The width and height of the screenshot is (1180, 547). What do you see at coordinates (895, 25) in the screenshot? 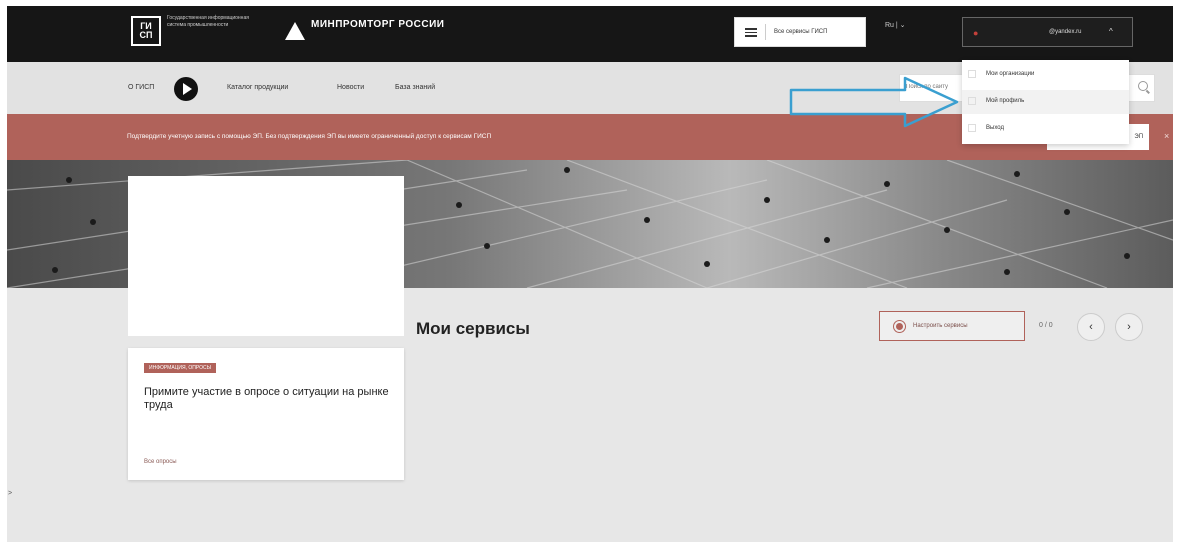
I see `language-selector: Ru | ⌄` at bounding box center [895, 25].